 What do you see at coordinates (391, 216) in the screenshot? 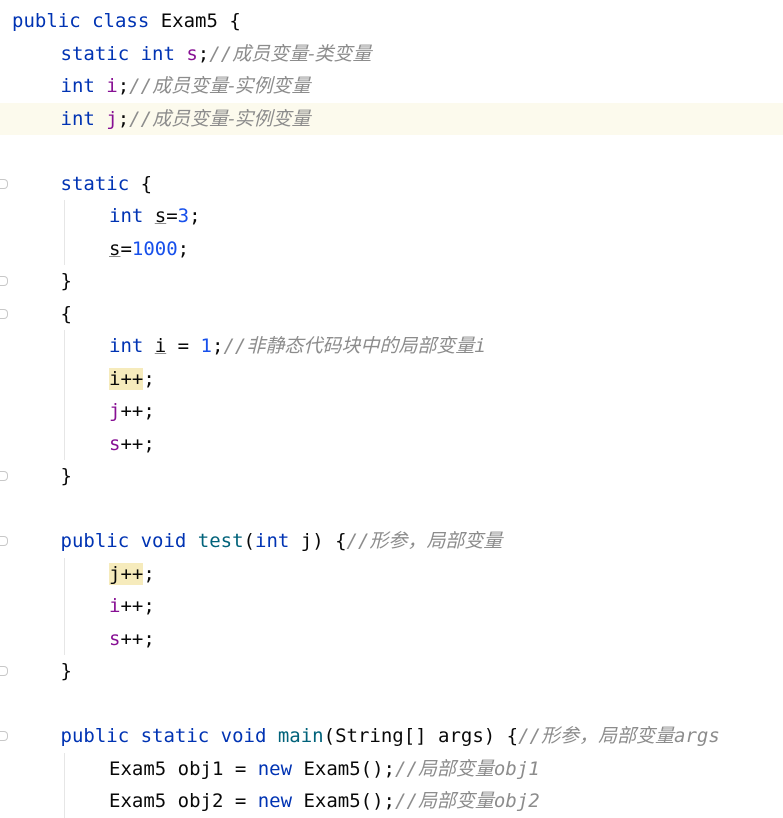
I see `code-line: int s=3;` at bounding box center [391, 216].